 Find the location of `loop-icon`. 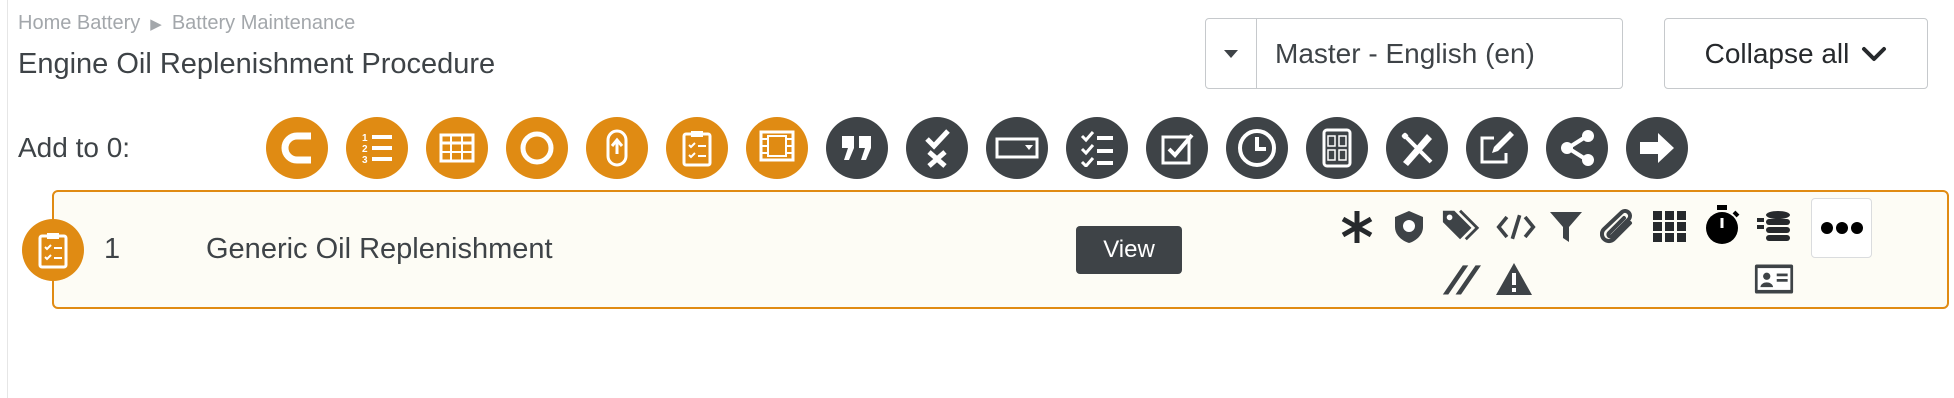

loop-icon is located at coordinates (617, 148).